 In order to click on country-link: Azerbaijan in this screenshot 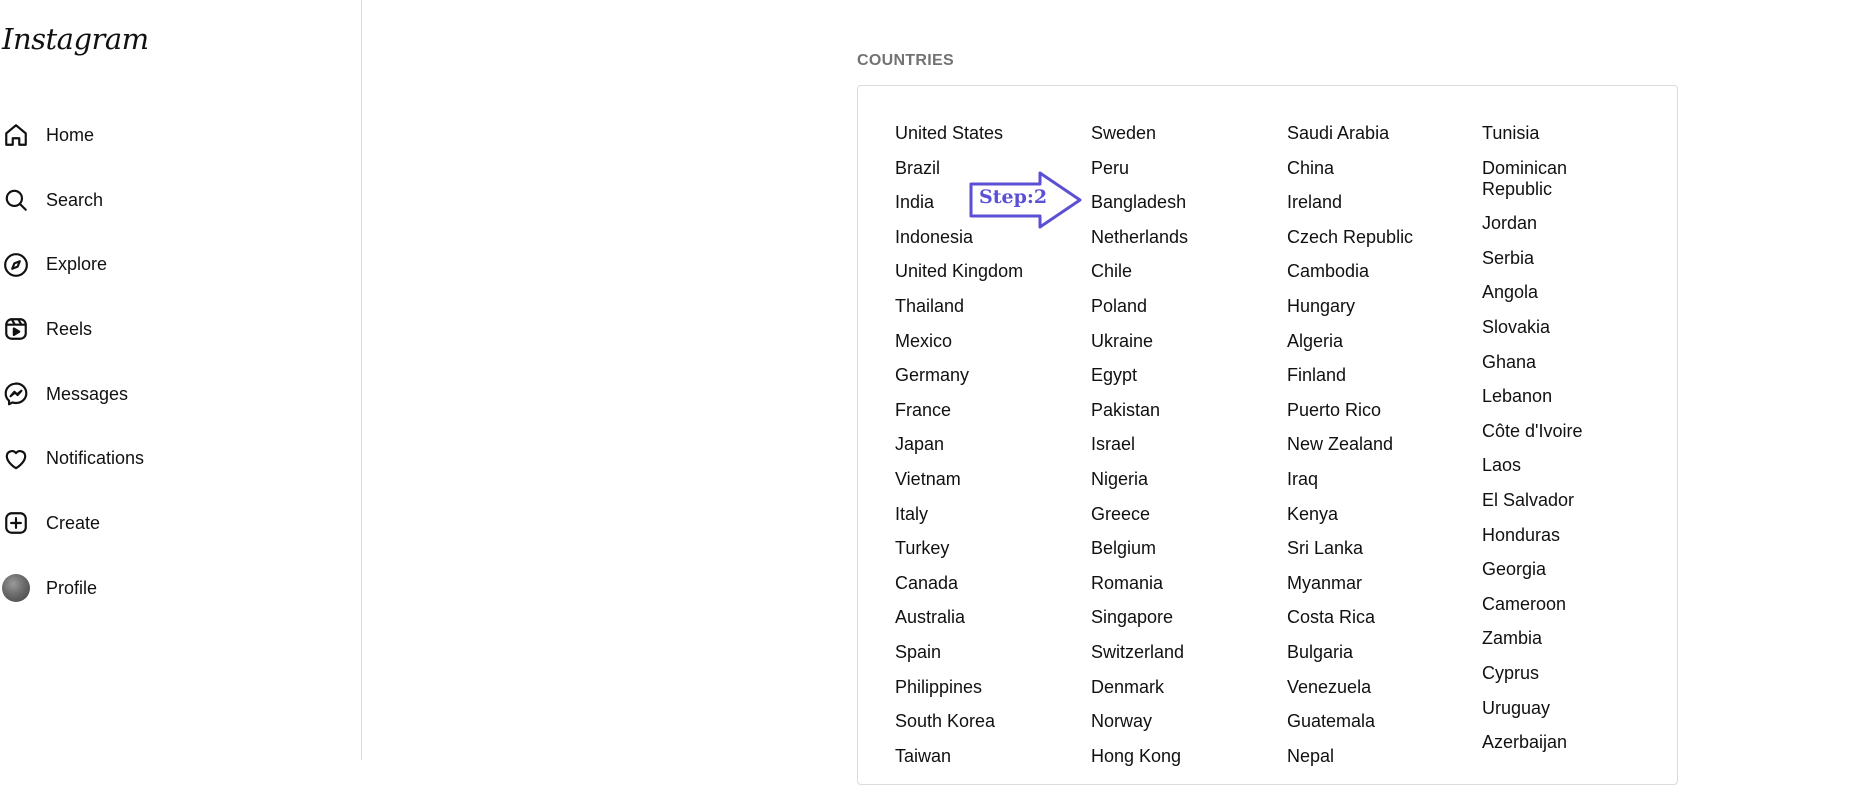, I will do `click(1557, 742)`.